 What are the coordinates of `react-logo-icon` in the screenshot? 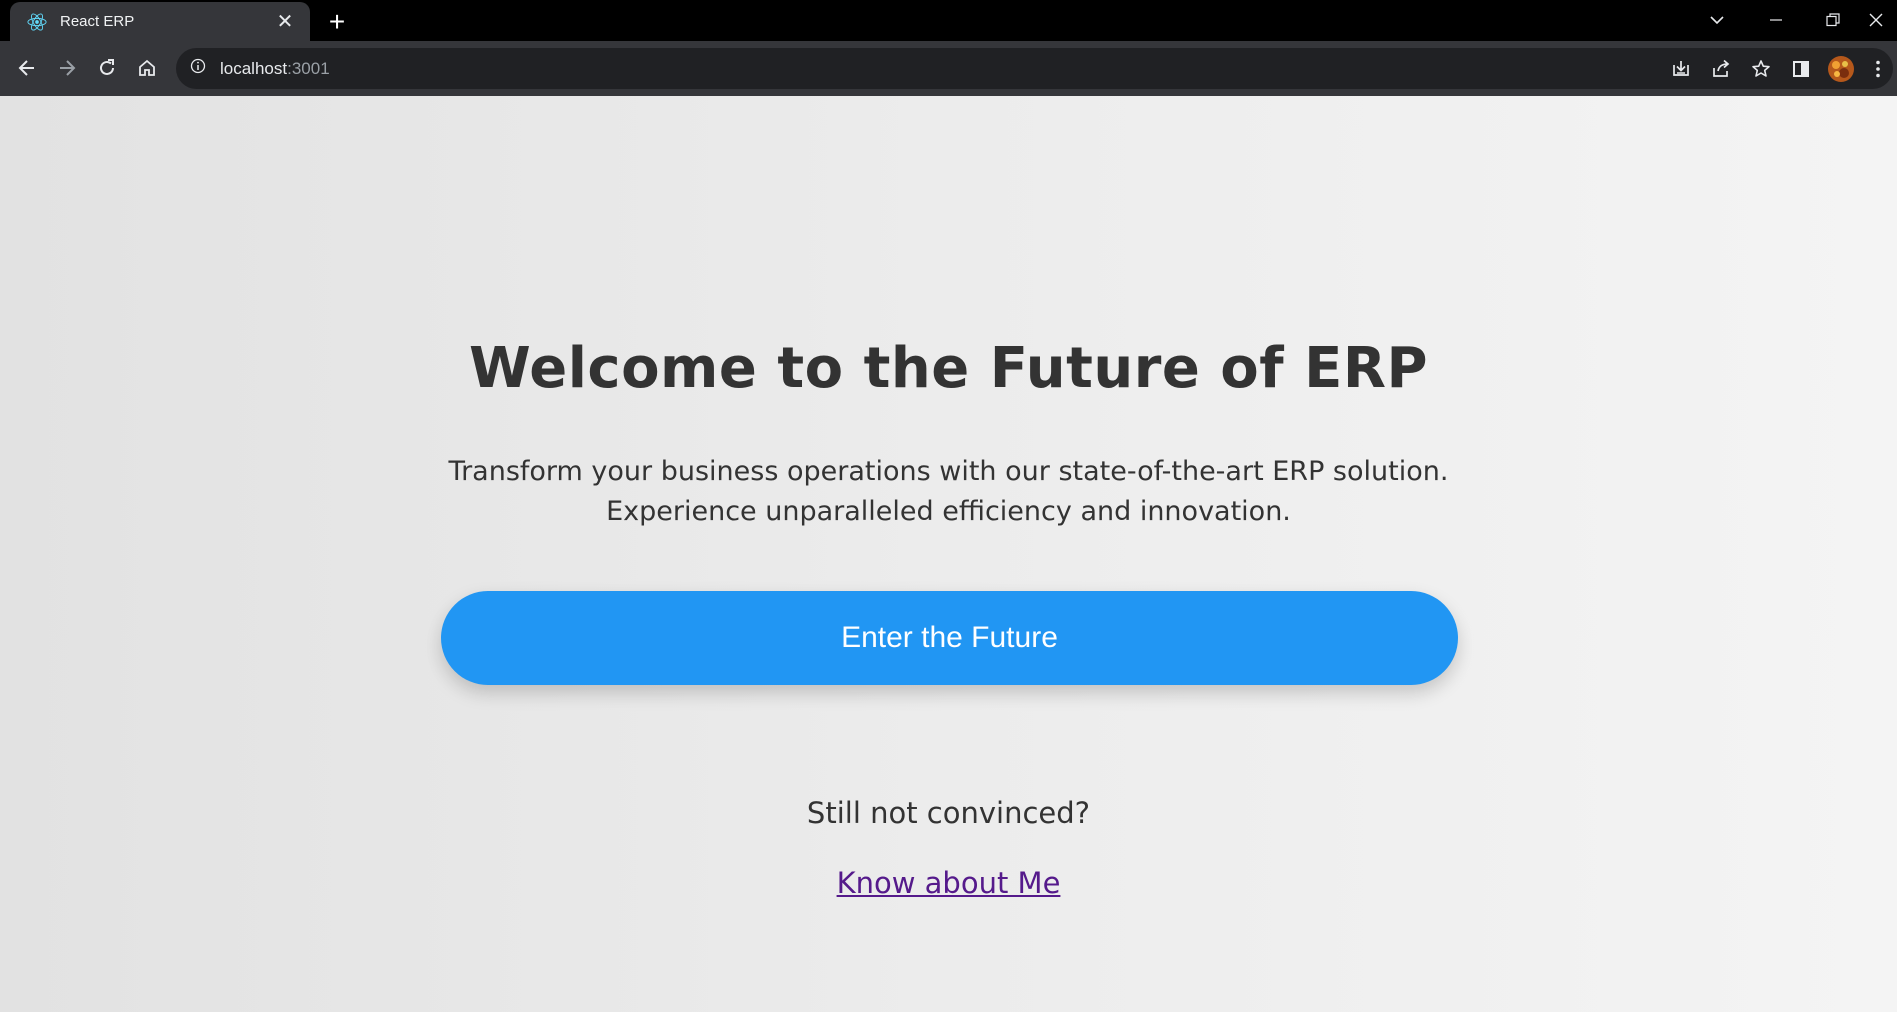 It's located at (37, 22).